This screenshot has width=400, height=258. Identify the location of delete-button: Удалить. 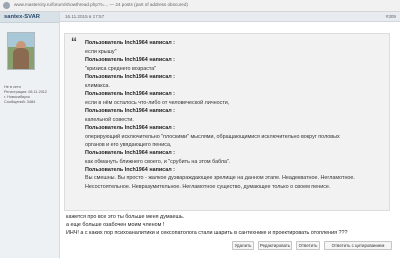
(243, 245).